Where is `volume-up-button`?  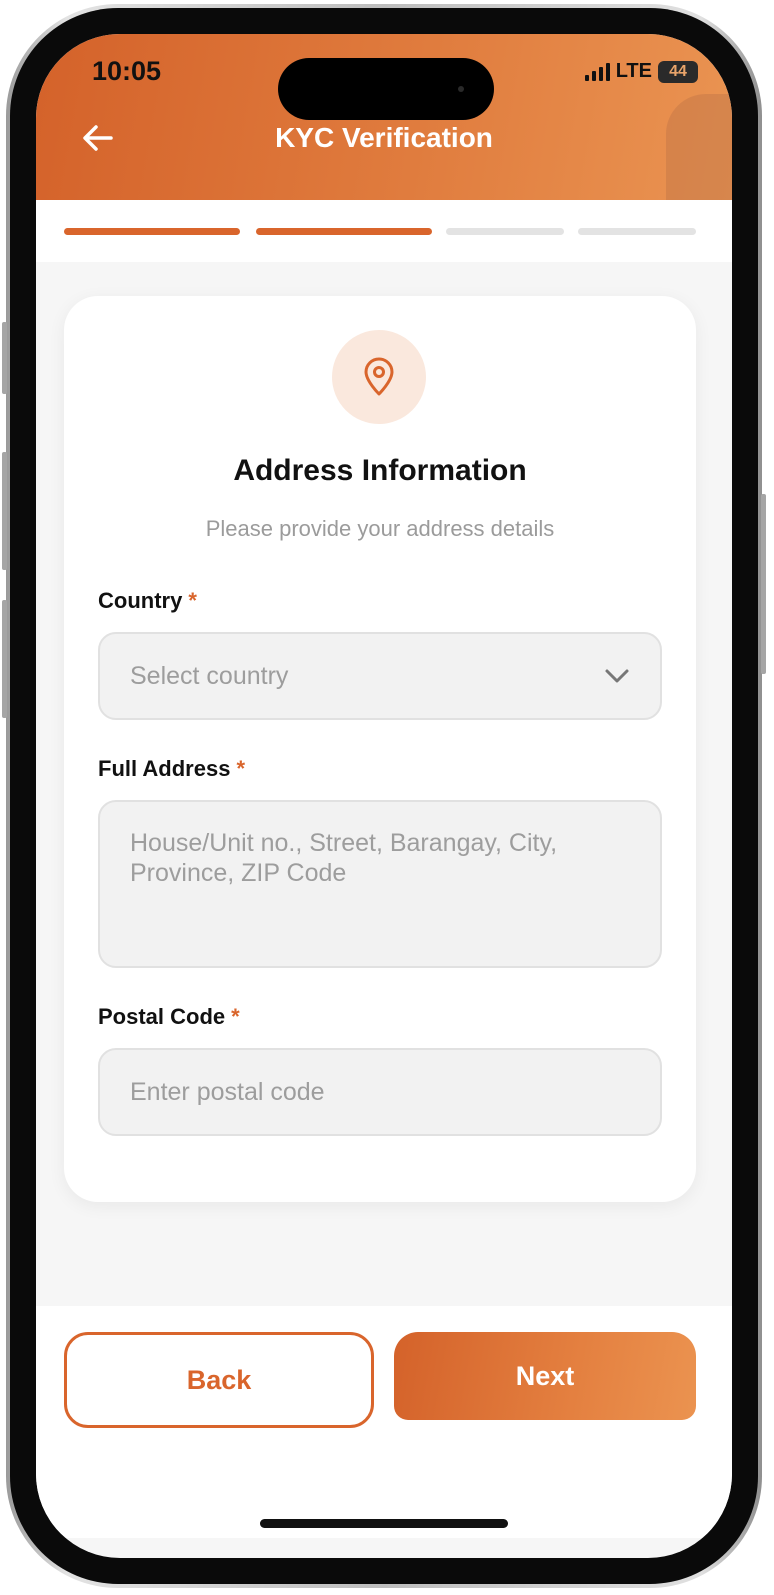 volume-up-button is located at coordinates (4, 511).